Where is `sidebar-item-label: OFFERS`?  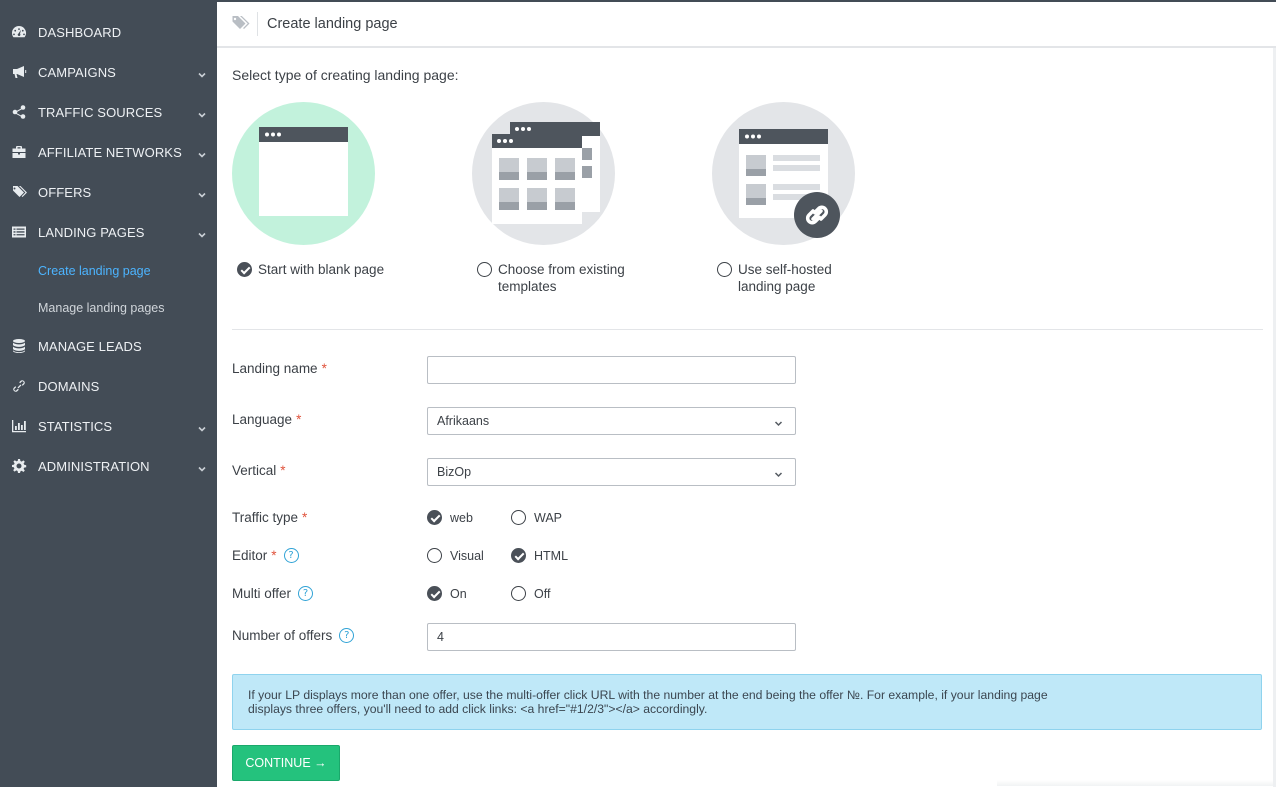
sidebar-item-label: OFFERS is located at coordinates (65, 192).